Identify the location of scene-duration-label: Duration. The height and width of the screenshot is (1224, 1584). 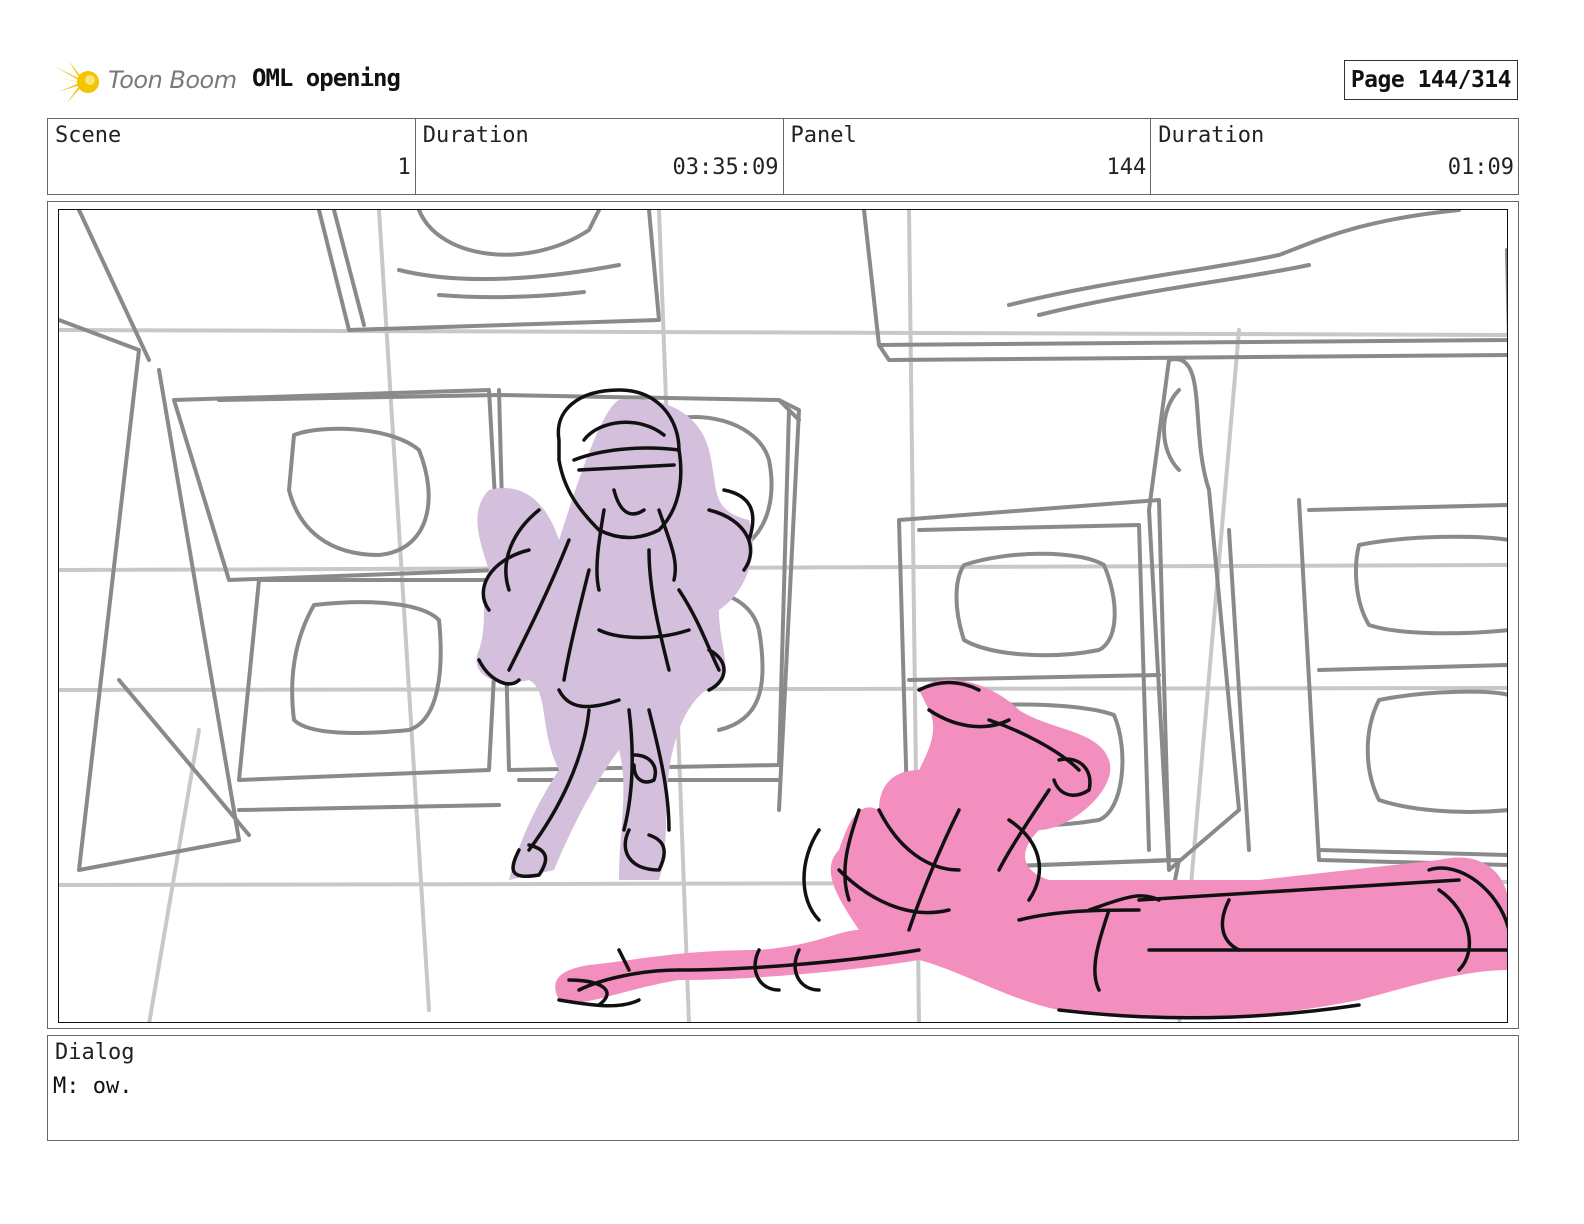
(475, 135).